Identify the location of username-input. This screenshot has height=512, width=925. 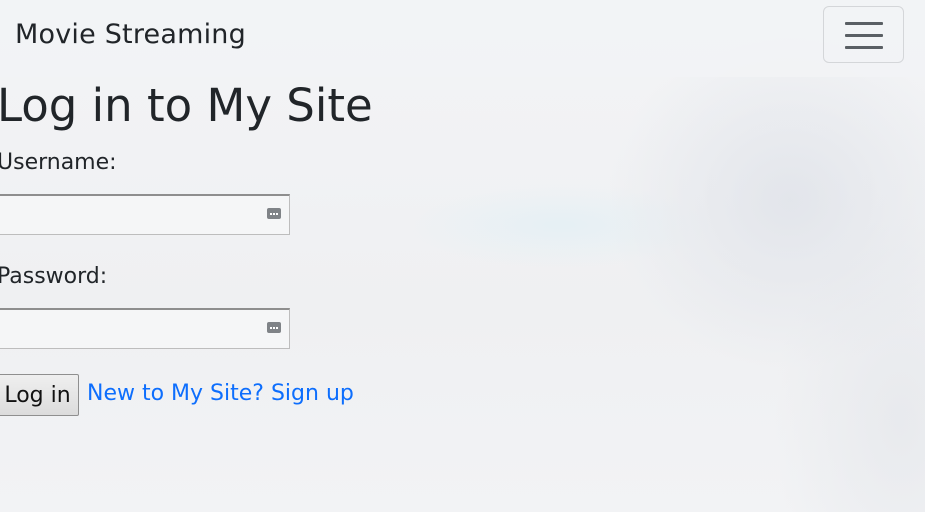
(145, 214).